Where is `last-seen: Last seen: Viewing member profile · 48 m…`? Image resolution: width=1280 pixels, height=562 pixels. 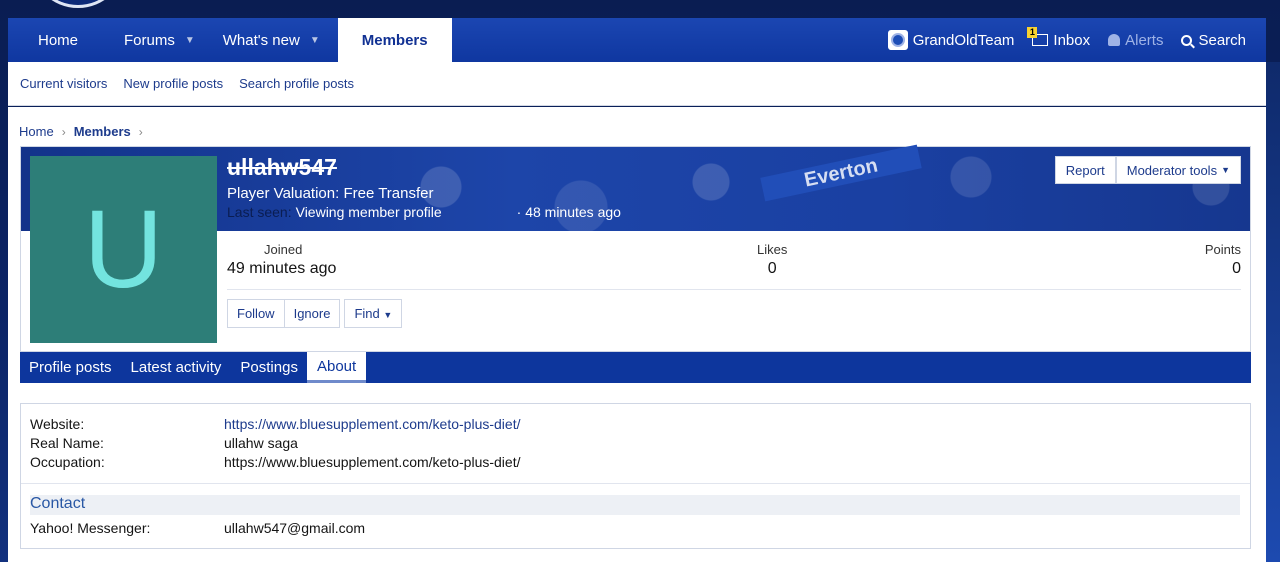 last-seen: Last seen: Viewing member profile · 48 m… is located at coordinates (424, 212).